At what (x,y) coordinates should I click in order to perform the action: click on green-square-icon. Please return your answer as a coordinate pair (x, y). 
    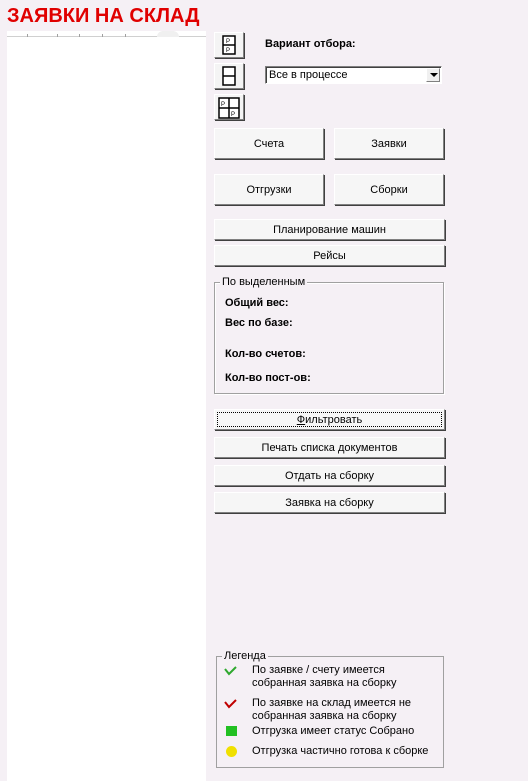
    Looking at the image, I should click on (231, 731).